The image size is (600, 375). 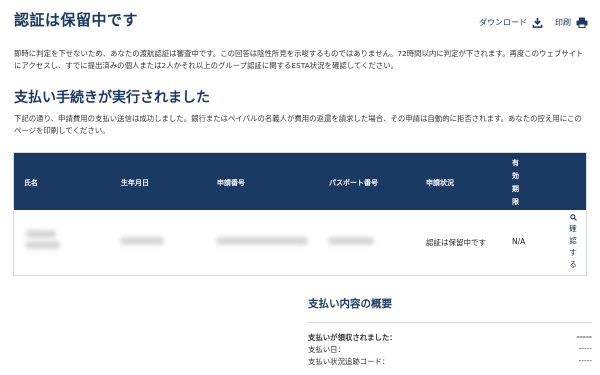 What do you see at coordinates (519, 241) in the screenshot?
I see `row-valid-period: N/A` at bounding box center [519, 241].